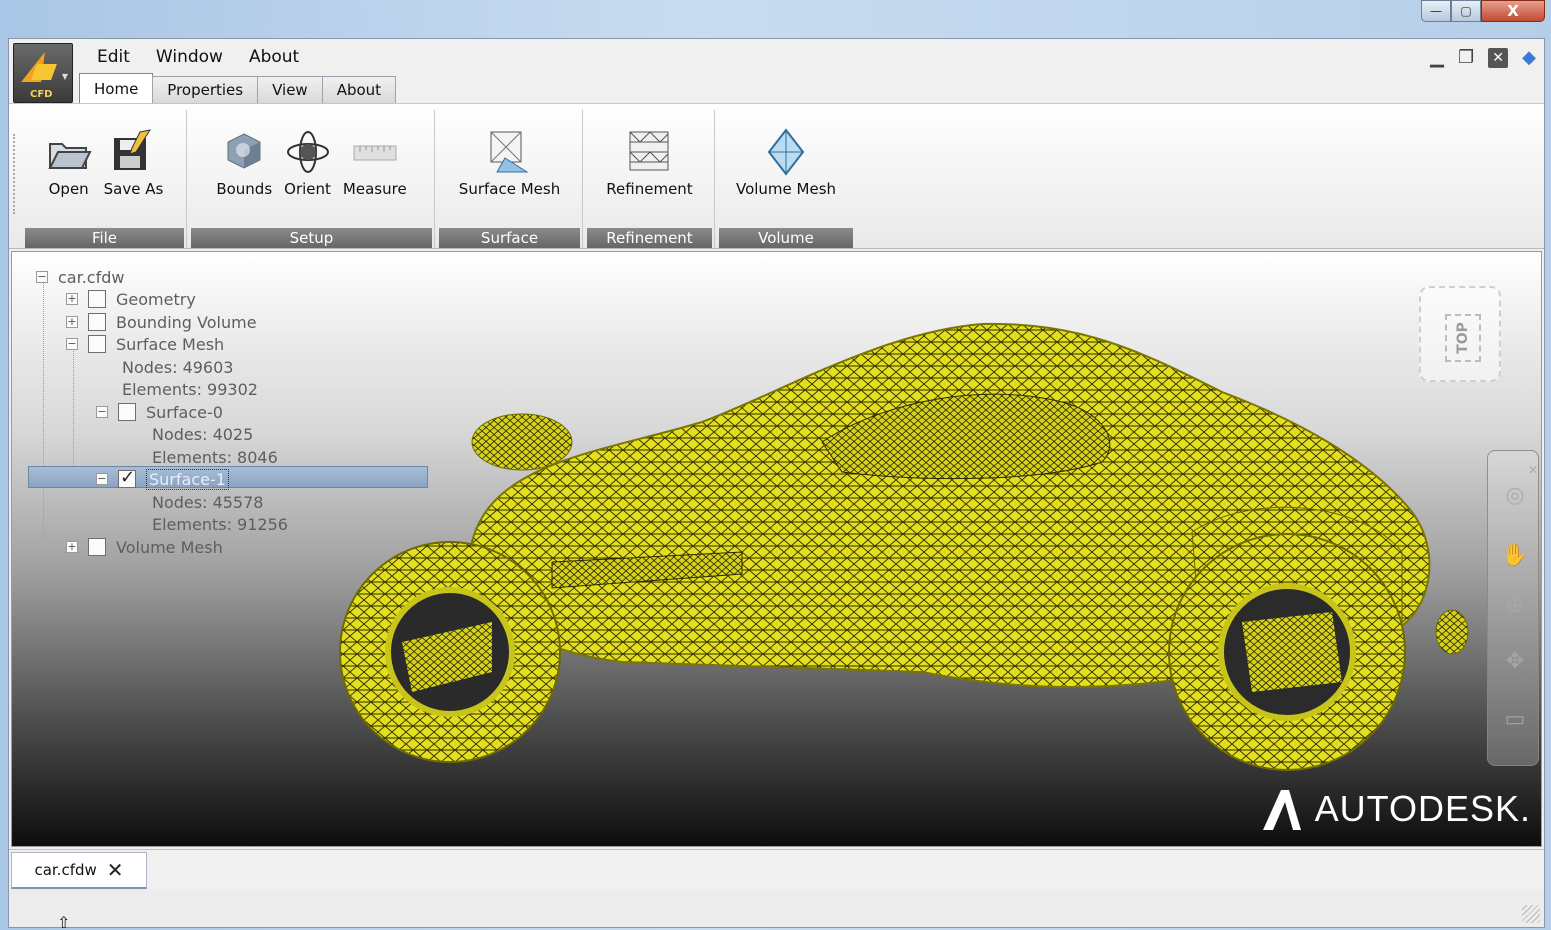  I want to click on resize-grip, so click(1531, 914).